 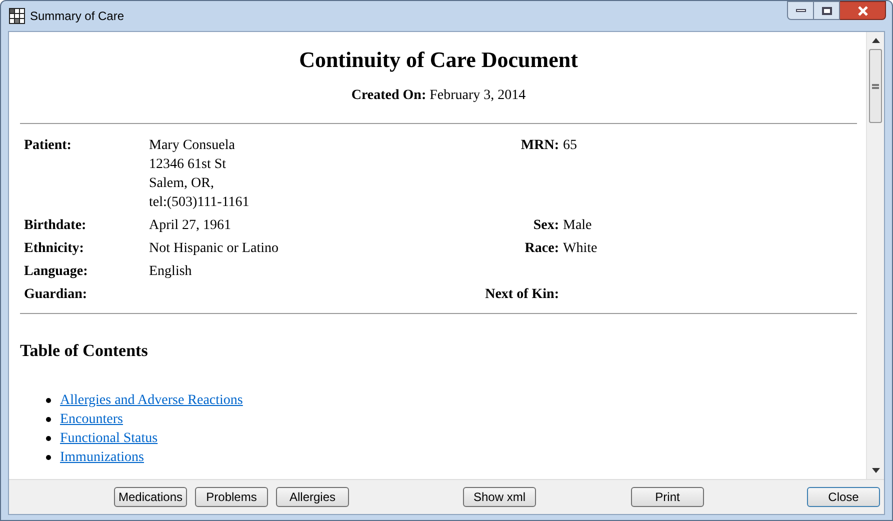 I want to click on field-value: Salem, OR,, so click(x=181, y=184).